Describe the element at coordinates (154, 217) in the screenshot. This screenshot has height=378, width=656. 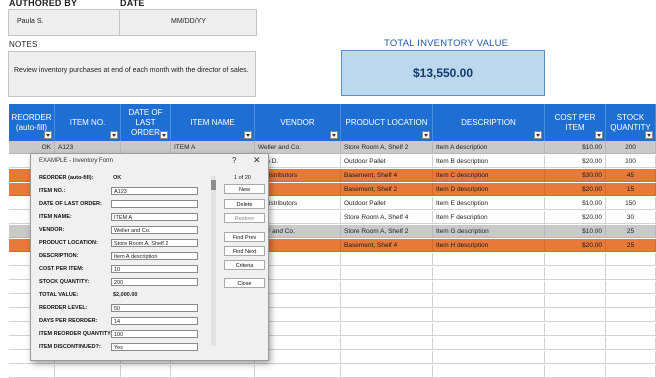
I see `form-field-input: ITEM A` at that location.